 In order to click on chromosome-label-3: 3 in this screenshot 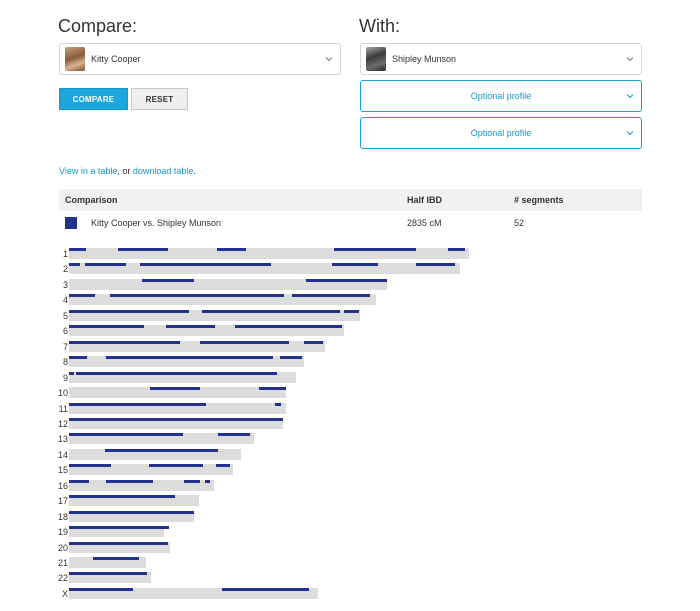, I will do `click(65, 284)`.